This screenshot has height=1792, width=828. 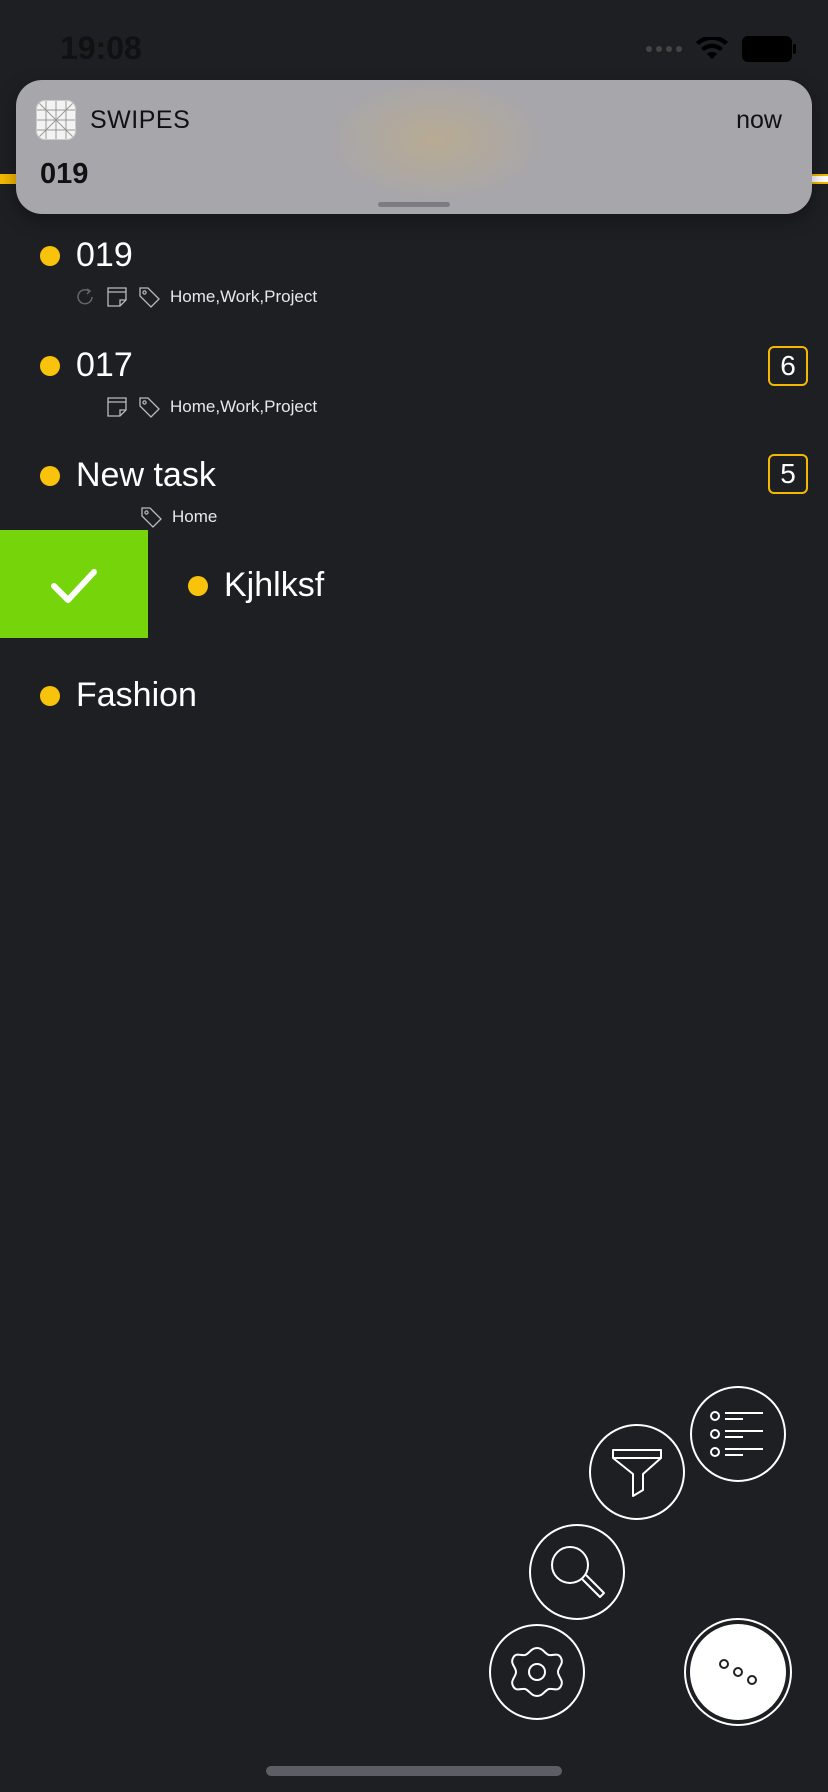 What do you see at coordinates (414, 390) in the screenshot?
I see `task-row: 017 6 Home,Work,Project` at bounding box center [414, 390].